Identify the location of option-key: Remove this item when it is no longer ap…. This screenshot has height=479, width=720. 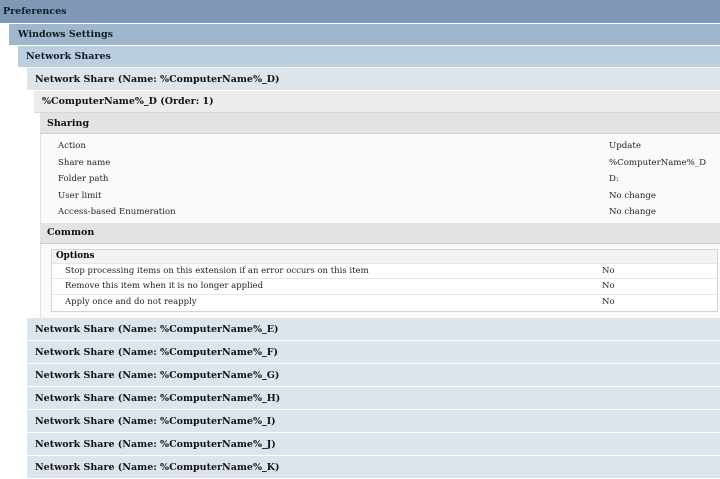
(327, 286).